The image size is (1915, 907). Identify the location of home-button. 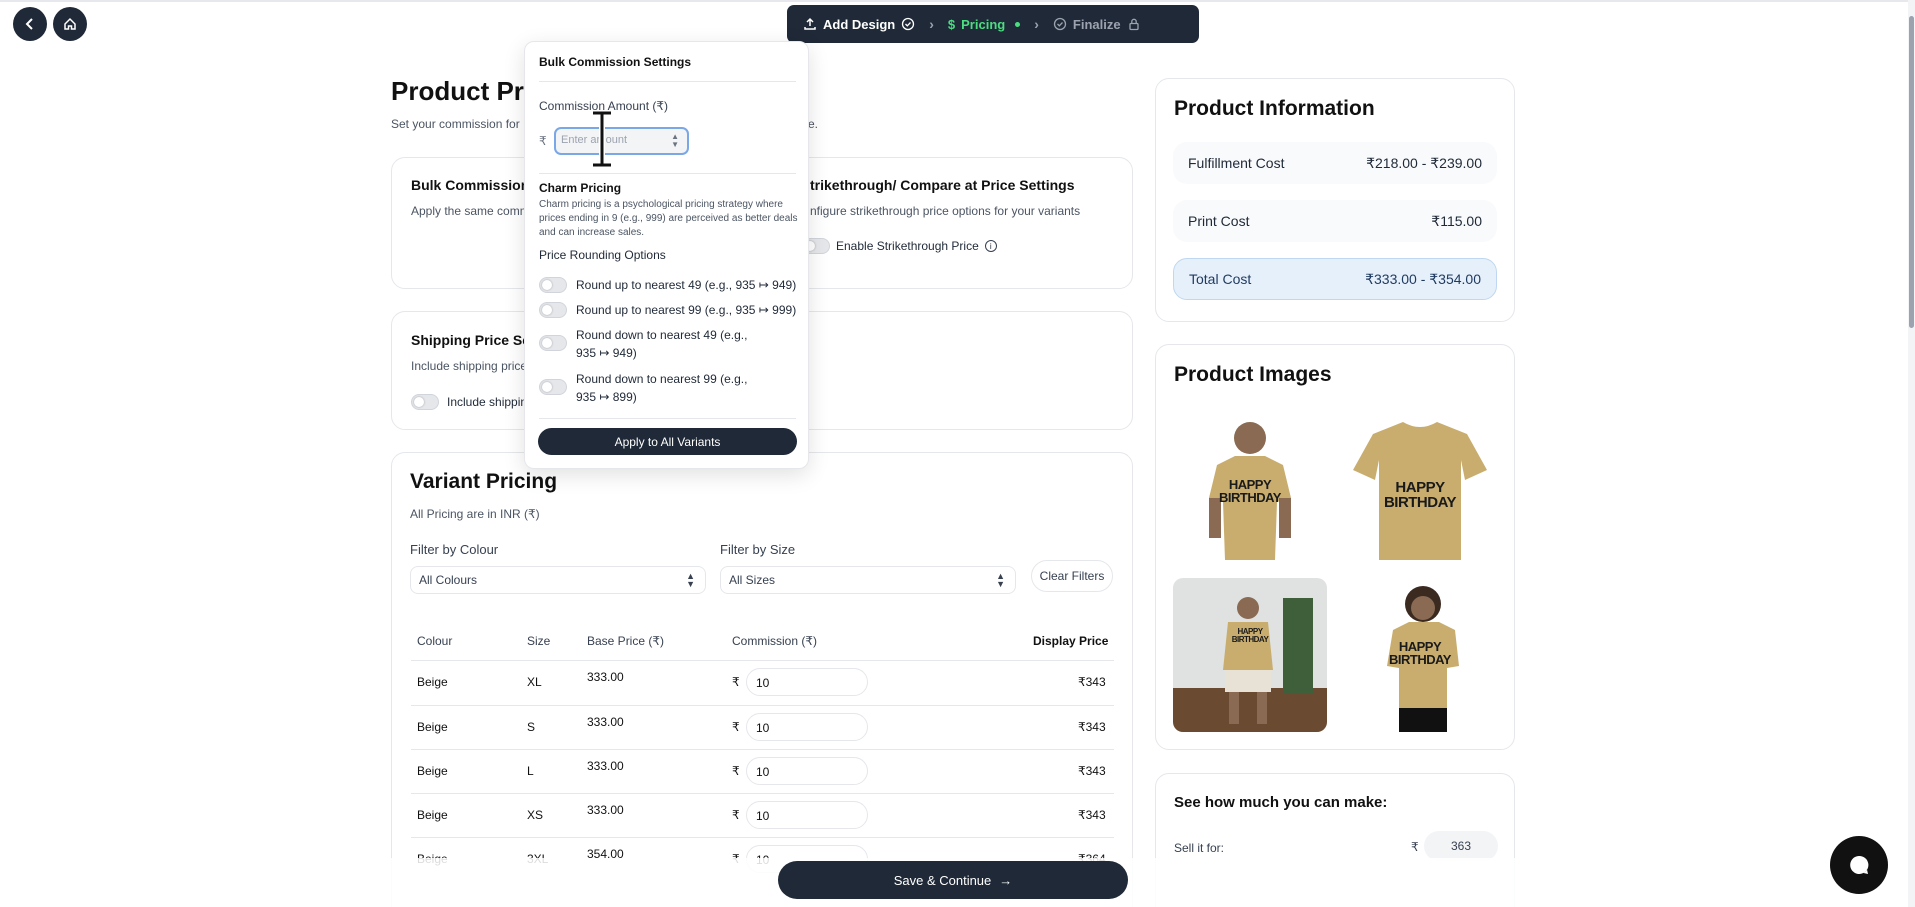
(70, 24).